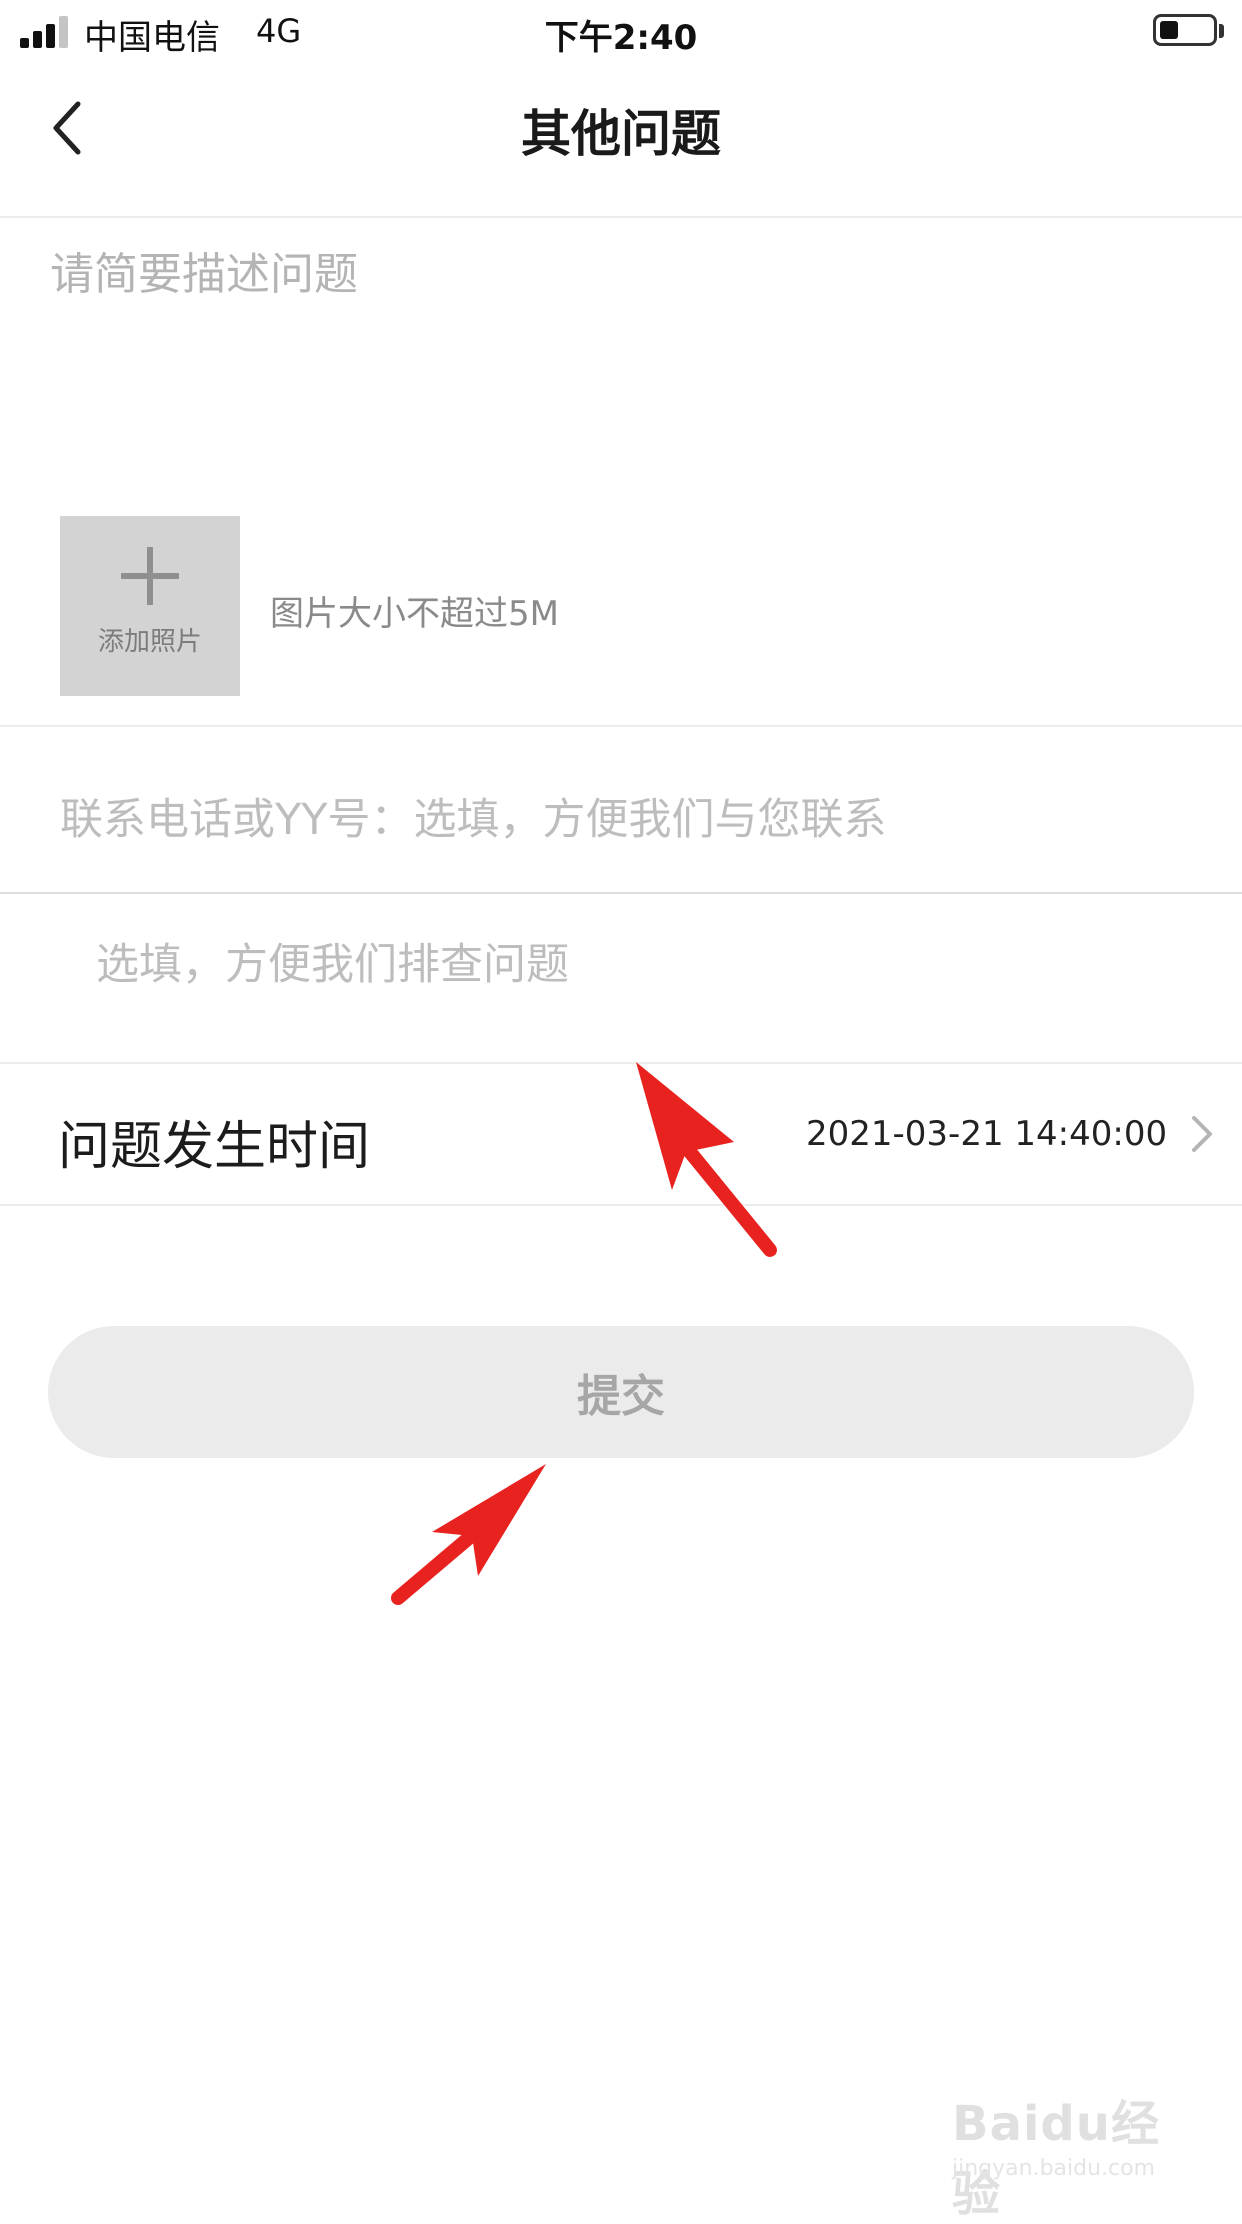  I want to click on red-arrow-icon, so click(468, 1534).